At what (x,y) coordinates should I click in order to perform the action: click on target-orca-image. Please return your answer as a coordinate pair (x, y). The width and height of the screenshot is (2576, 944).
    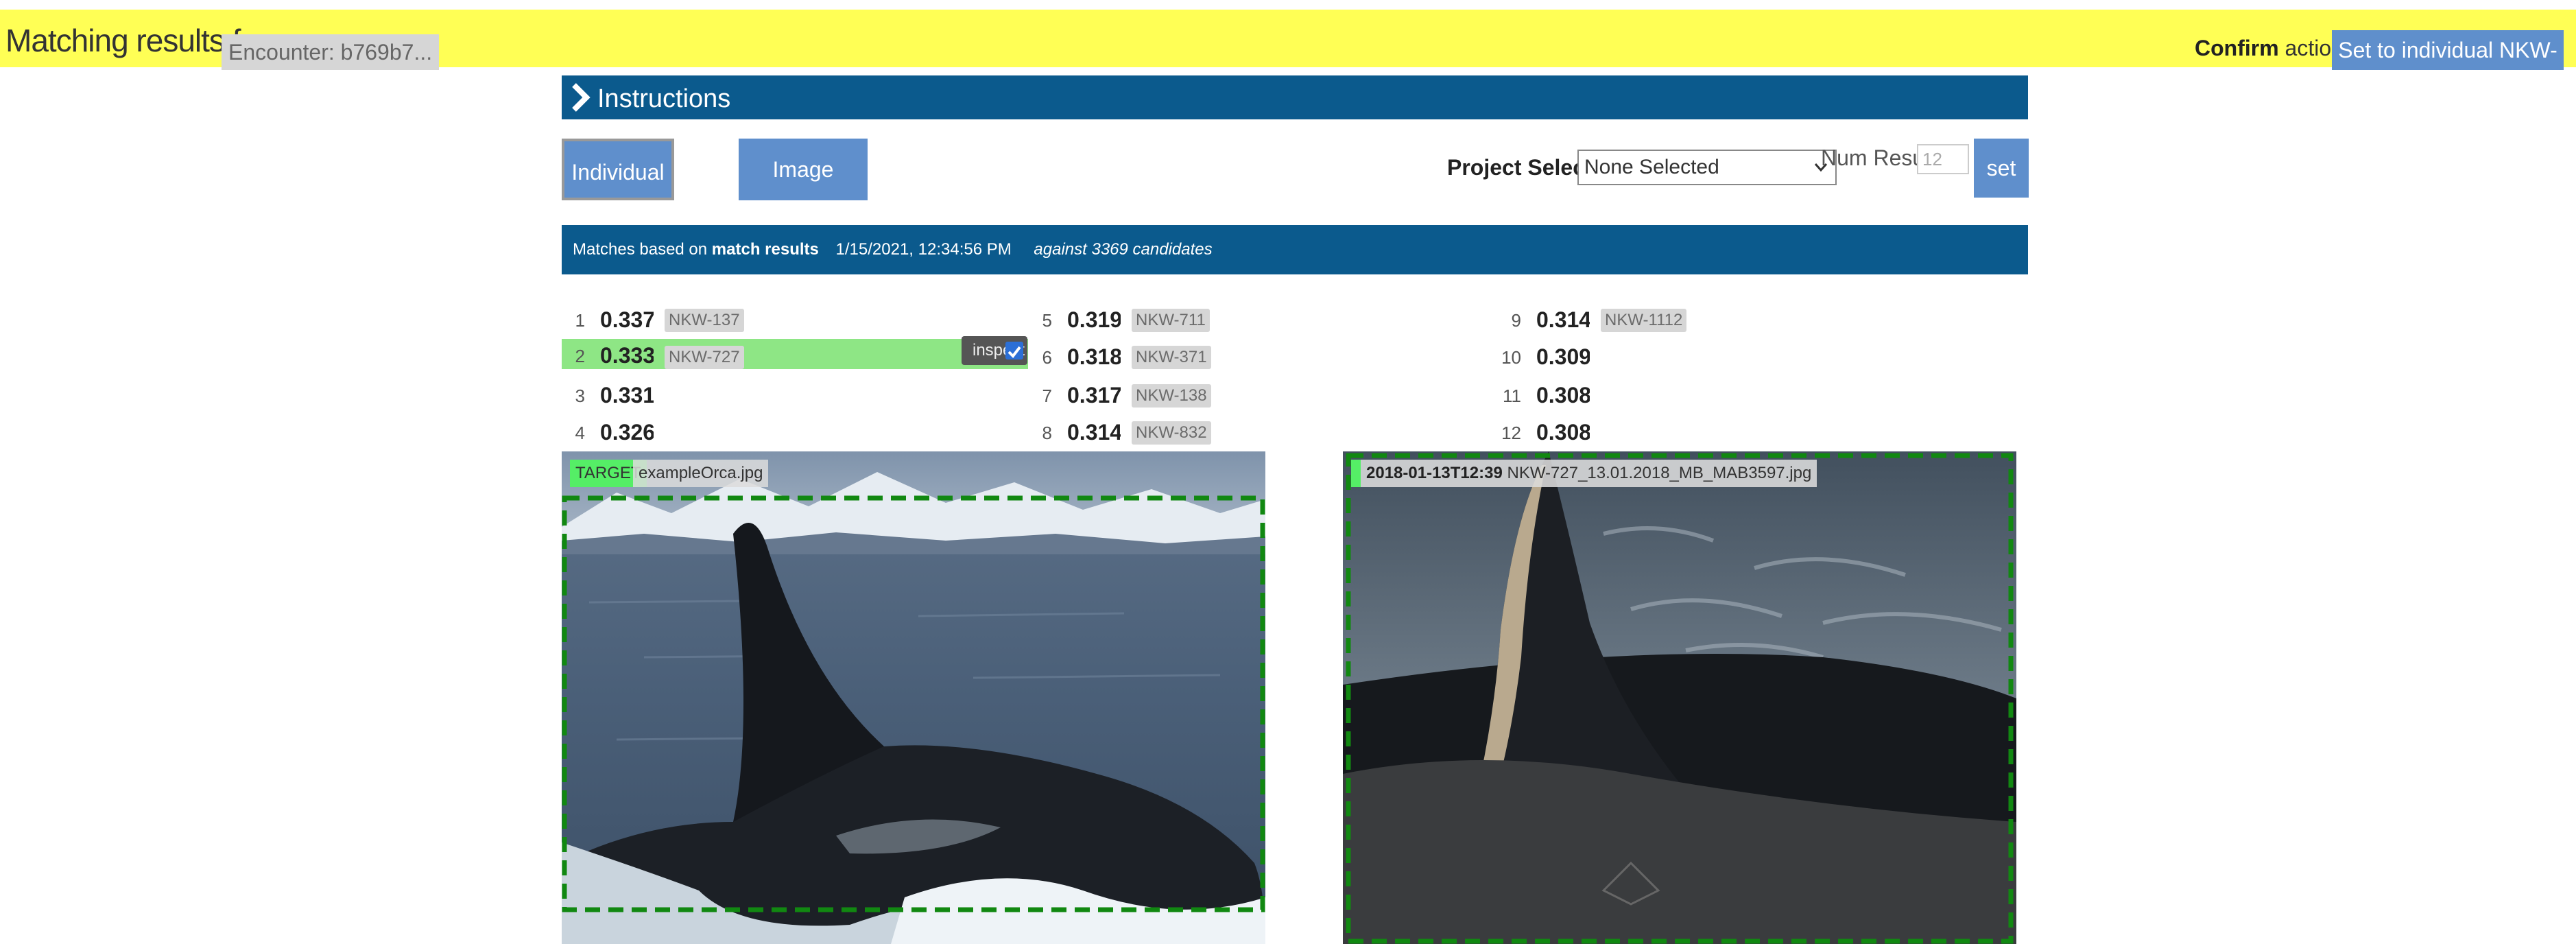
    Looking at the image, I should click on (913, 697).